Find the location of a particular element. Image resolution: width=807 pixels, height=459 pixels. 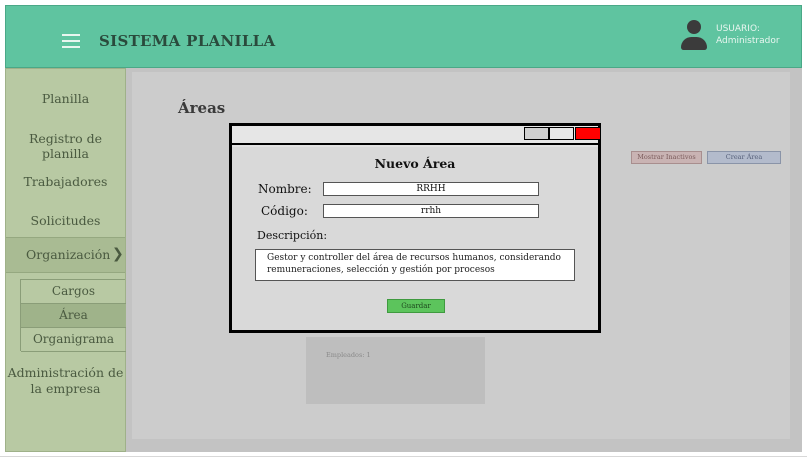

sidebar-item-organizacion: Organización ❯ is located at coordinates (65, 255).